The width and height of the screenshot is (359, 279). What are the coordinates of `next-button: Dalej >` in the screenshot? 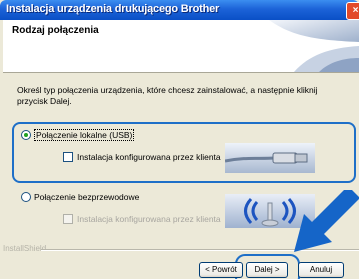 It's located at (267, 270).